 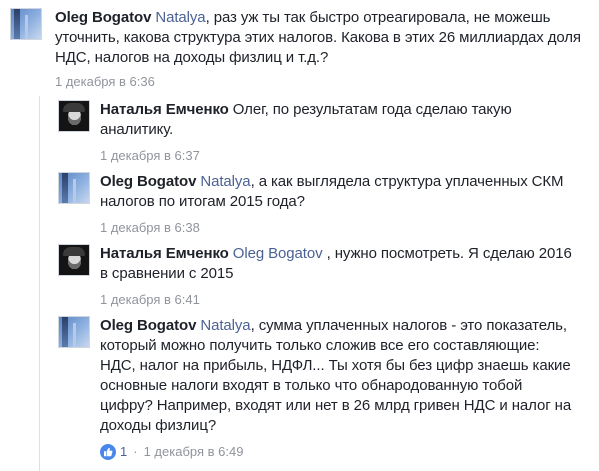 I want to click on timestamp-link: 1 декабря в 6:38, so click(x=150, y=228).